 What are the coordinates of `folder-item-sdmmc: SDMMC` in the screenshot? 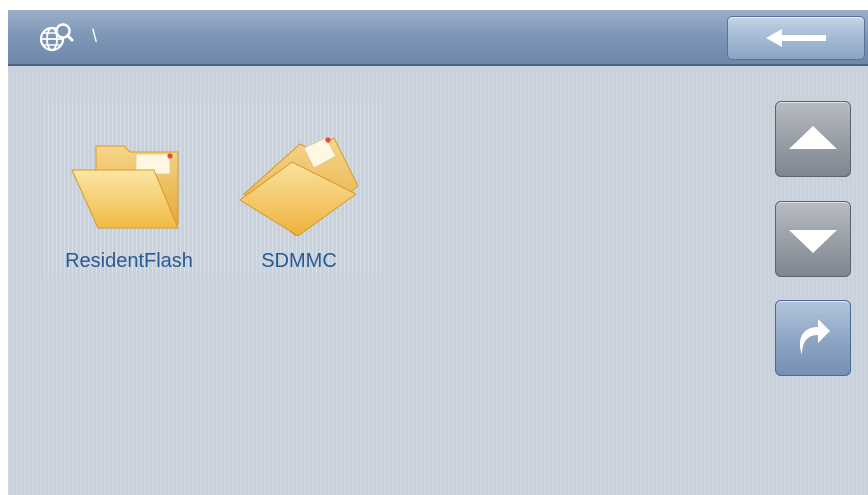 It's located at (299, 186).